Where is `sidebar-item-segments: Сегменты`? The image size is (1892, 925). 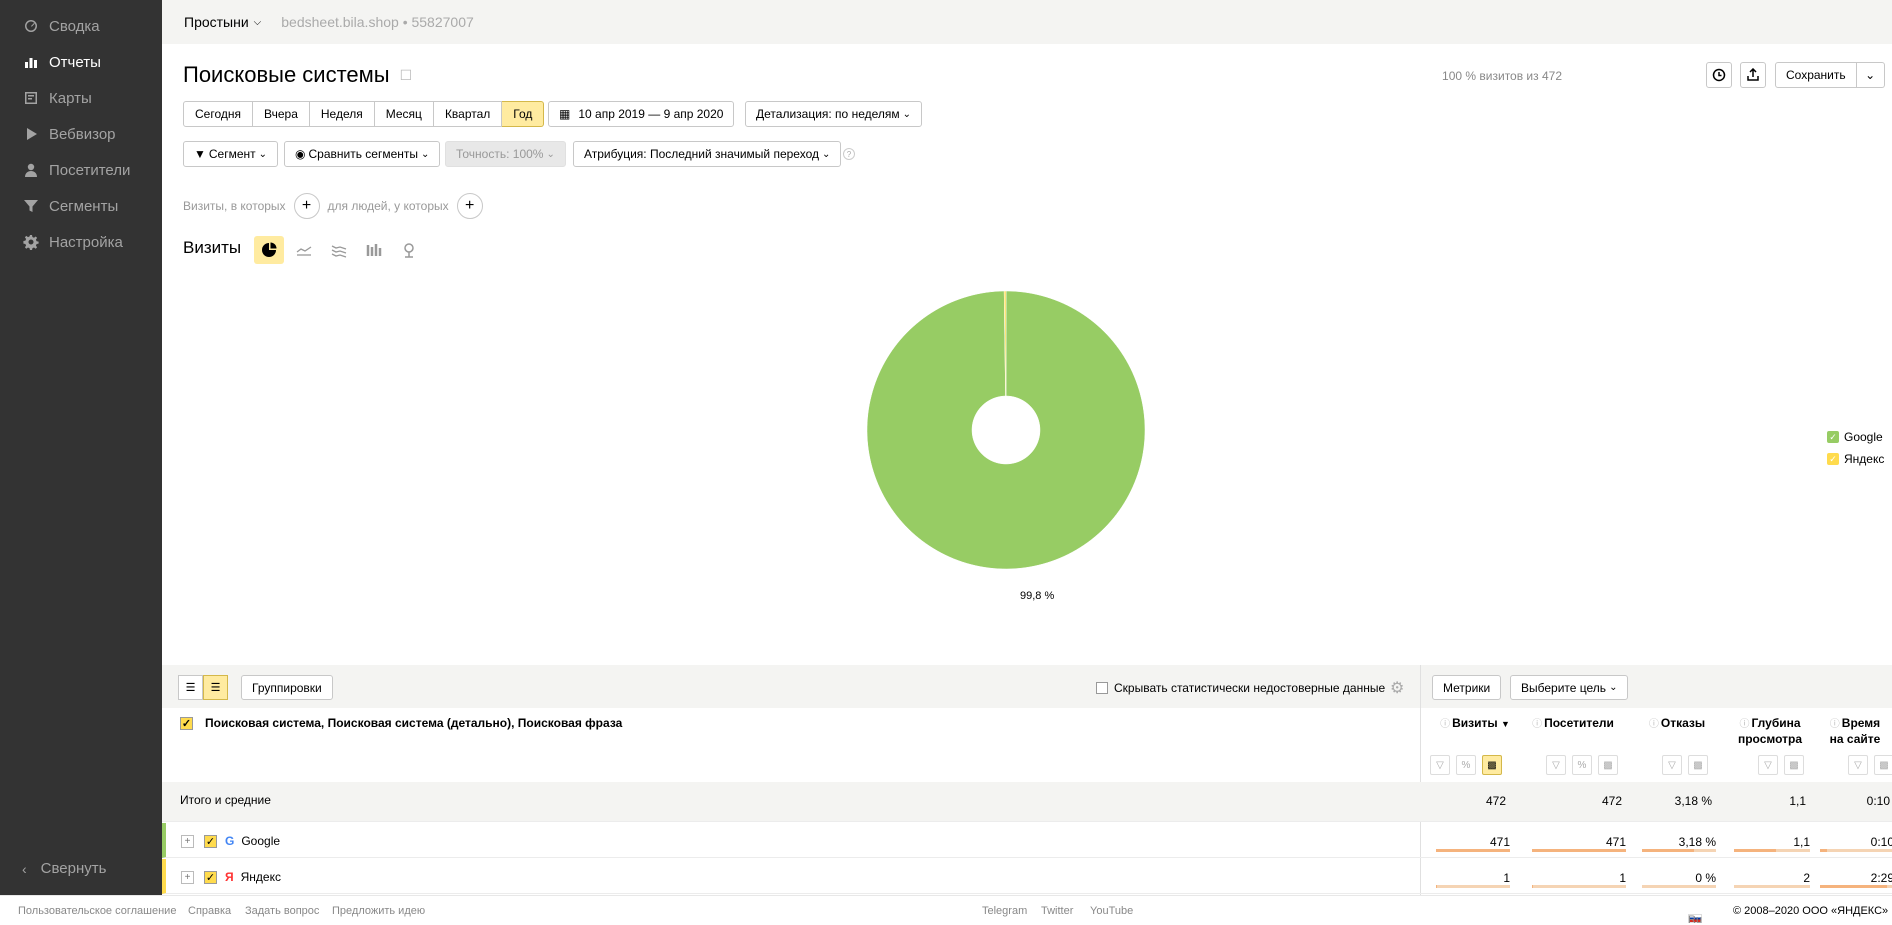 sidebar-item-segments: Сегменты is located at coordinates (81, 206).